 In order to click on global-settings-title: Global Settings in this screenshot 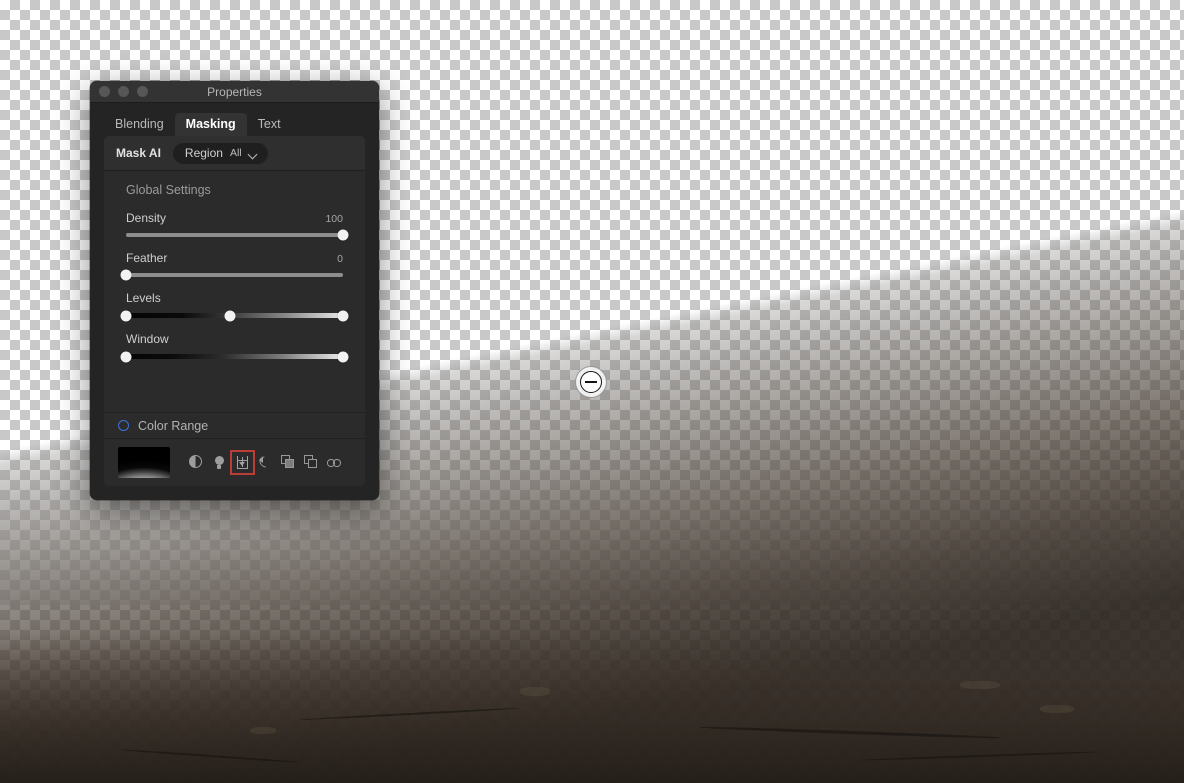, I will do `click(168, 190)`.